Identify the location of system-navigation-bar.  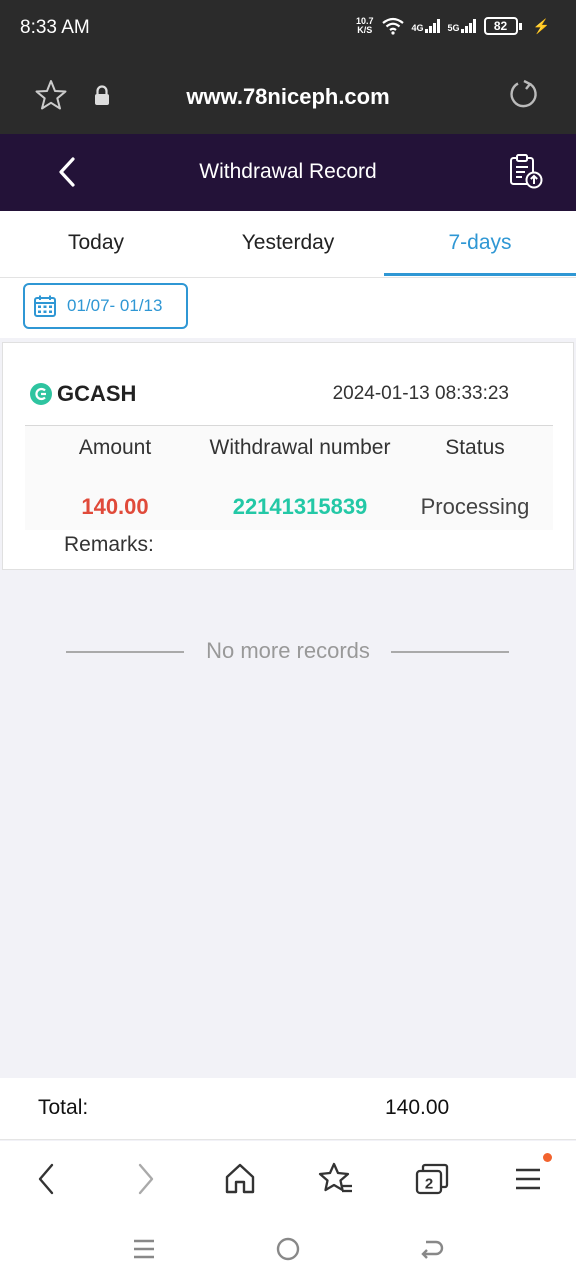
(288, 1248).